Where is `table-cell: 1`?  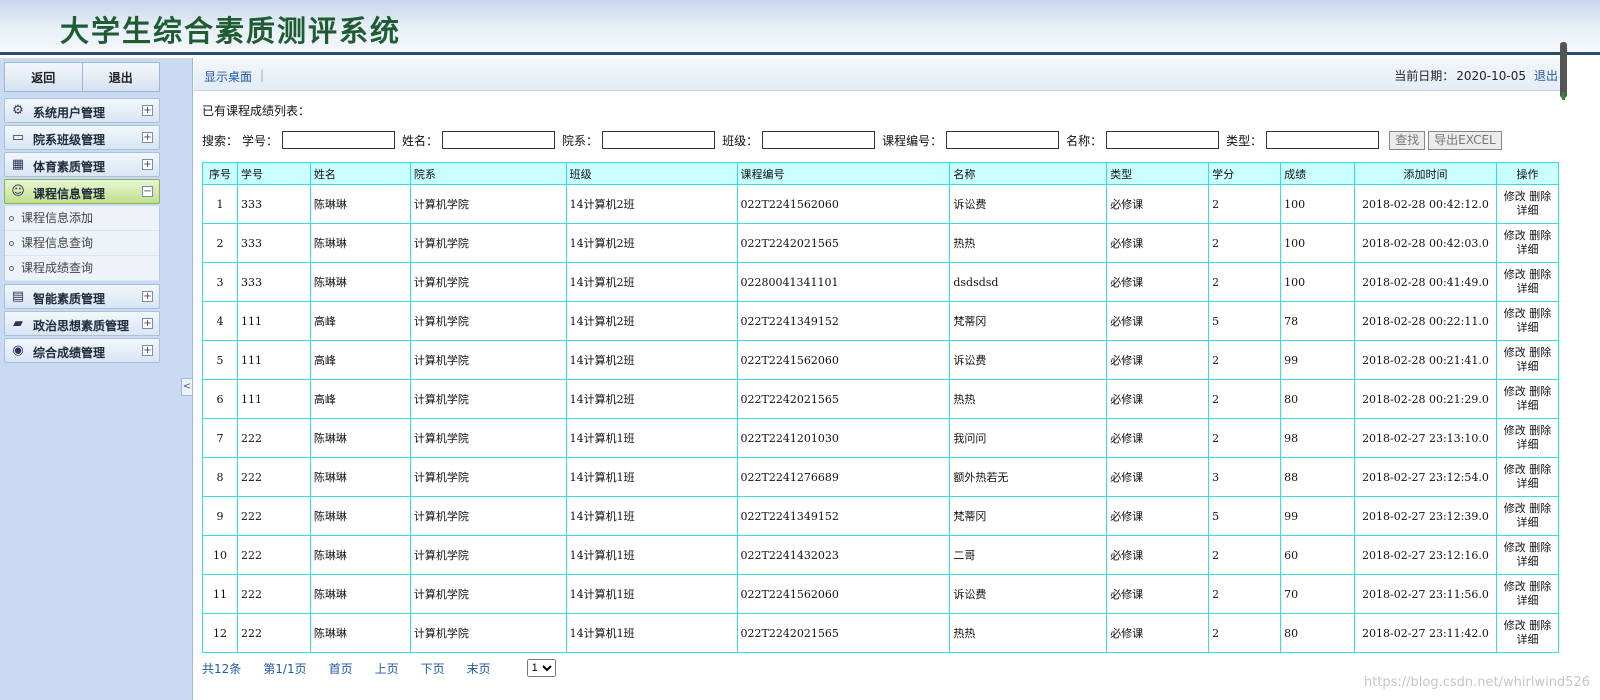 table-cell: 1 is located at coordinates (220, 204).